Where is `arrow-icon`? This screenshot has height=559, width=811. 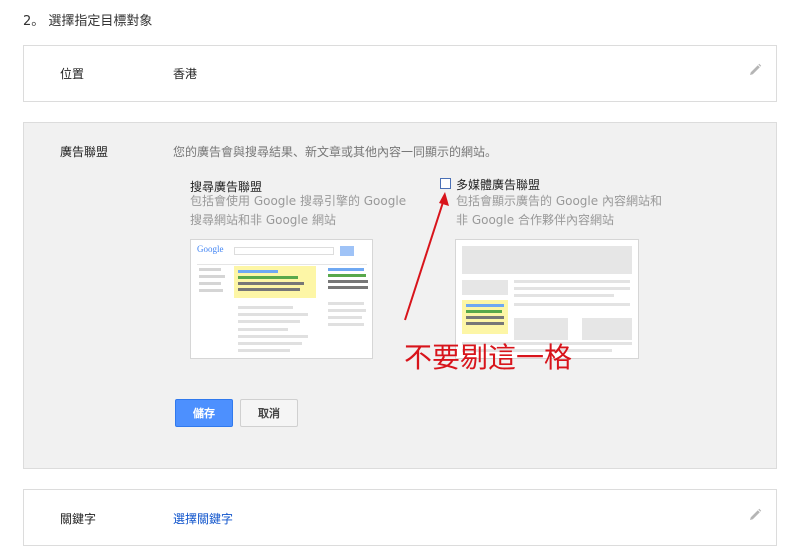 arrow-icon is located at coordinates (426, 256).